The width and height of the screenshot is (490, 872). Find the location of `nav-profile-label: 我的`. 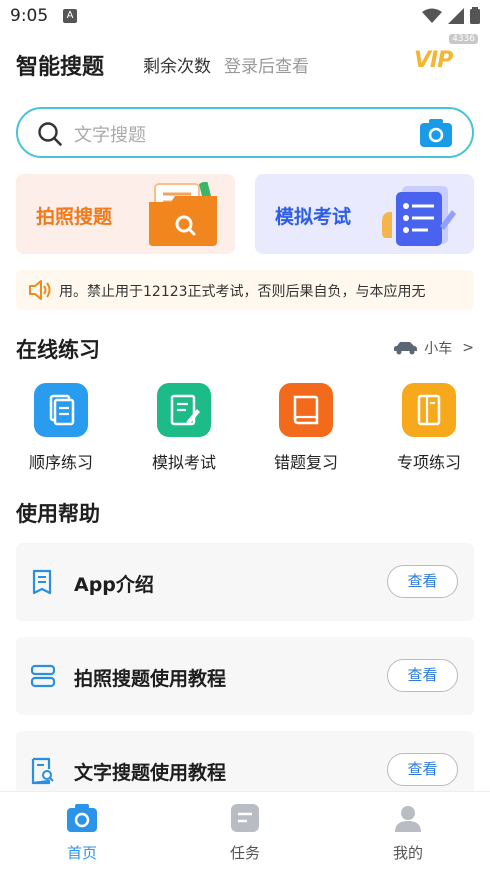

nav-profile-label: 我的 is located at coordinates (407, 853).